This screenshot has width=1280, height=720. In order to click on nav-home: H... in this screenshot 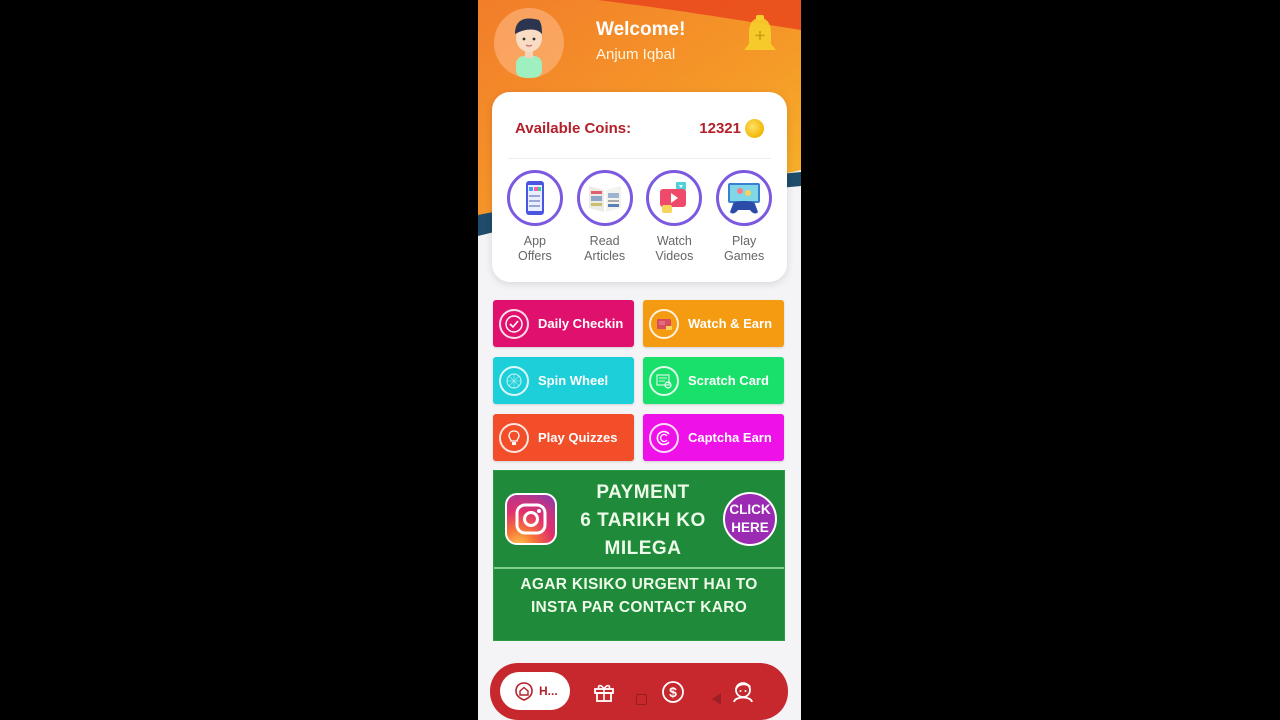, I will do `click(535, 691)`.